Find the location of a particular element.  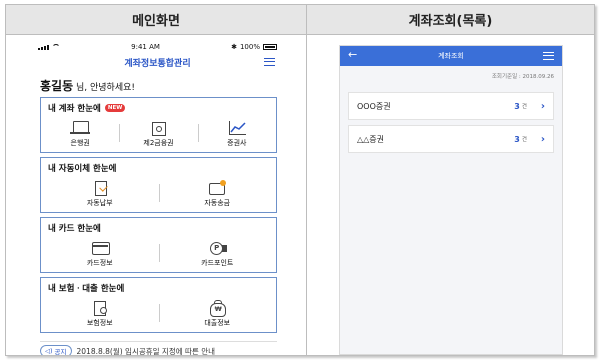

menu-item-auto-remittance: 자동송금 is located at coordinates (217, 194).